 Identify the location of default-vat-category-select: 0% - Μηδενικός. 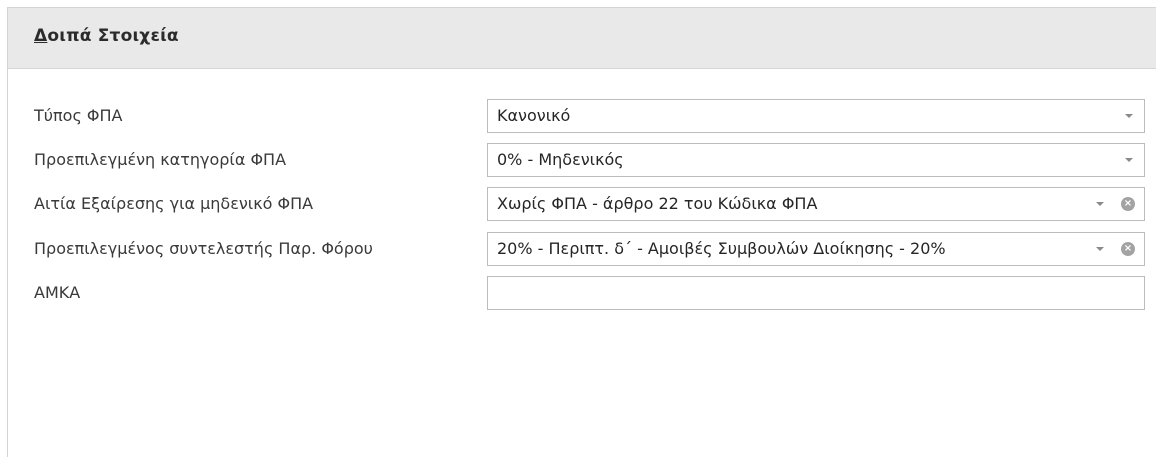
(816, 160).